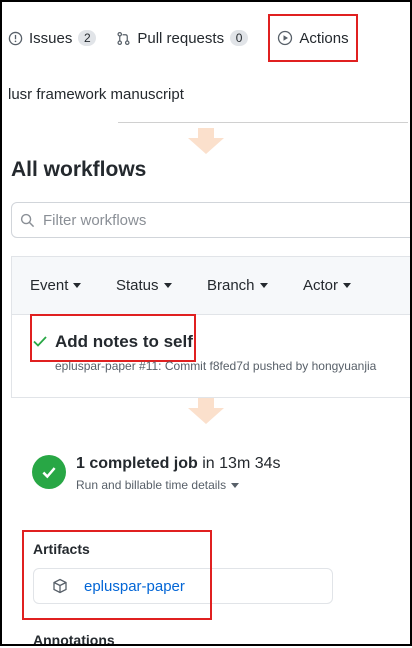 The height and width of the screenshot is (648, 412). What do you see at coordinates (137, 285) in the screenshot?
I see `status-filter-label: Status` at bounding box center [137, 285].